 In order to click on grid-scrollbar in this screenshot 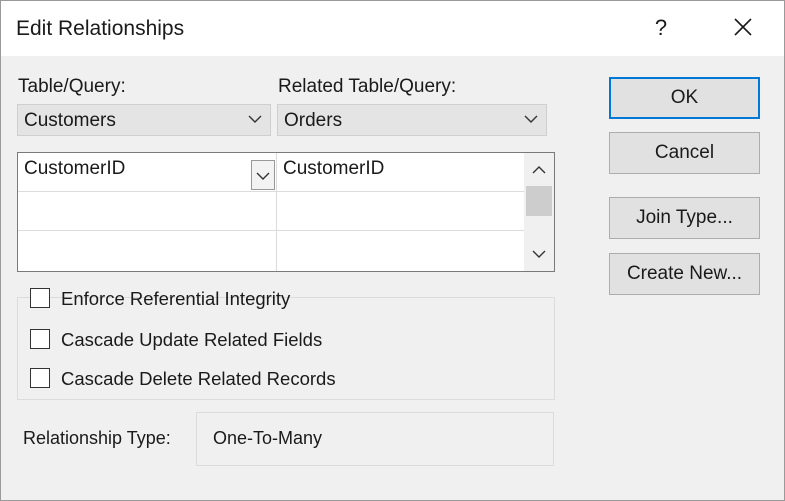, I will do `click(539, 212)`.